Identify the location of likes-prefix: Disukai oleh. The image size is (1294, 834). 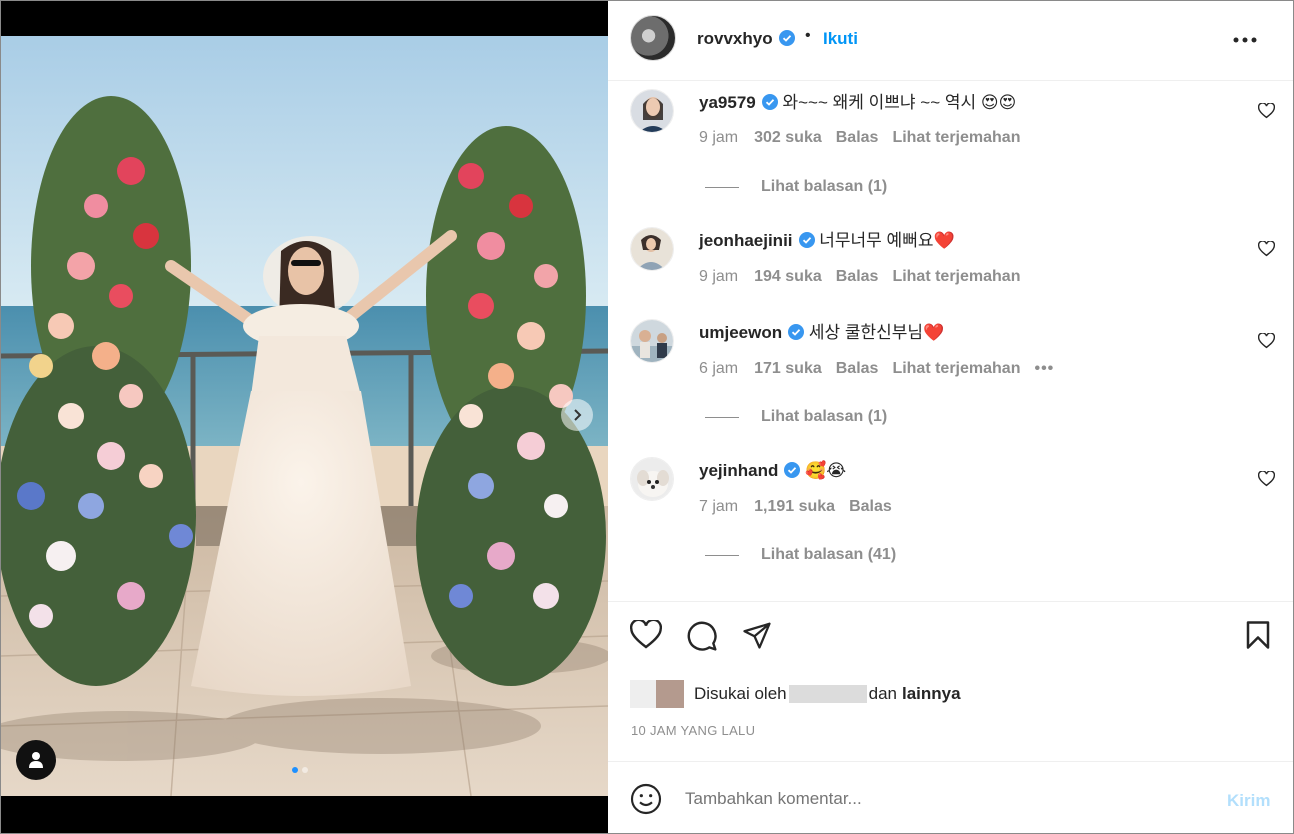
(740, 693).